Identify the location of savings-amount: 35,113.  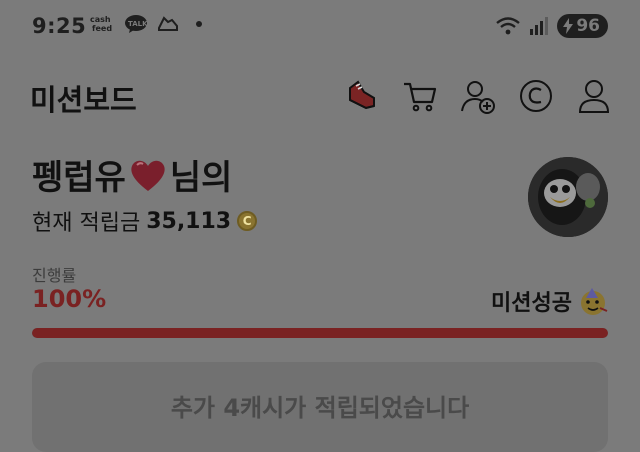
(189, 221).